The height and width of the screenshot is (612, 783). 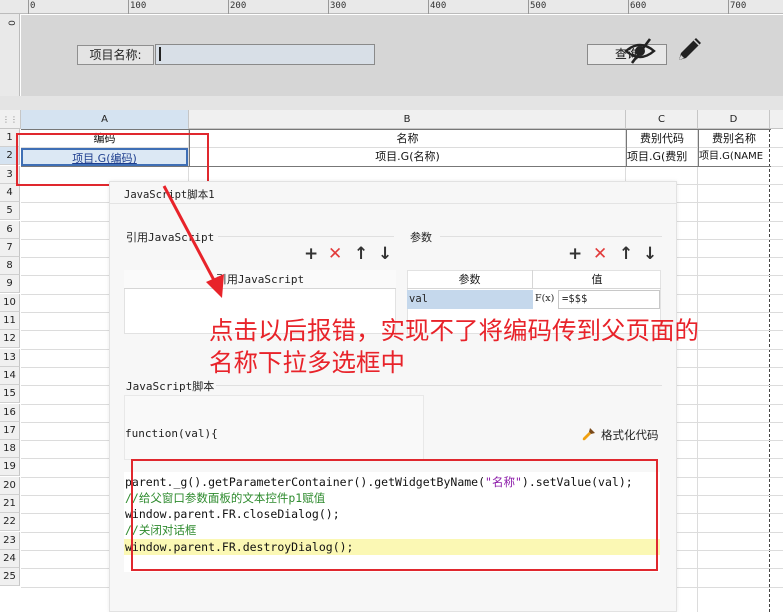 What do you see at coordinates (734, 119) in the screenshot?
I see `column-header-d: D` at bounding box center [734, 119].